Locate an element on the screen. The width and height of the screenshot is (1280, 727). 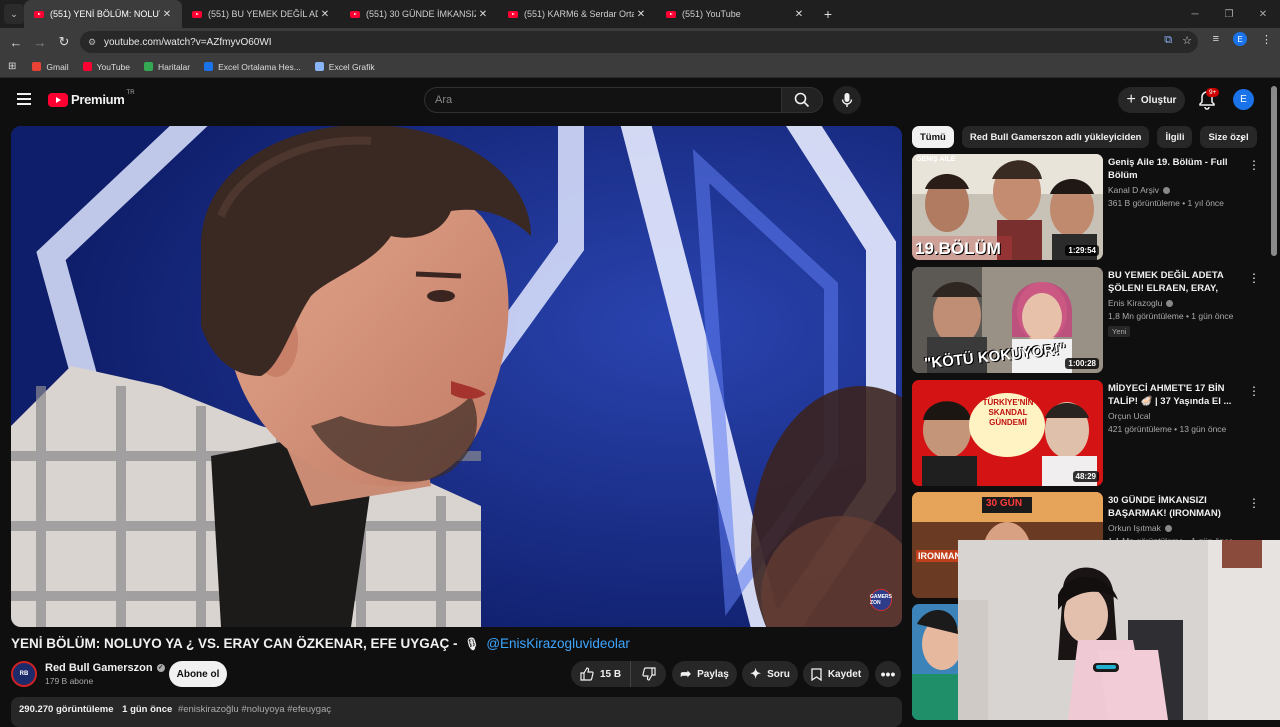
verified-check-icon: ✓ is located at coordinates (160, 668).